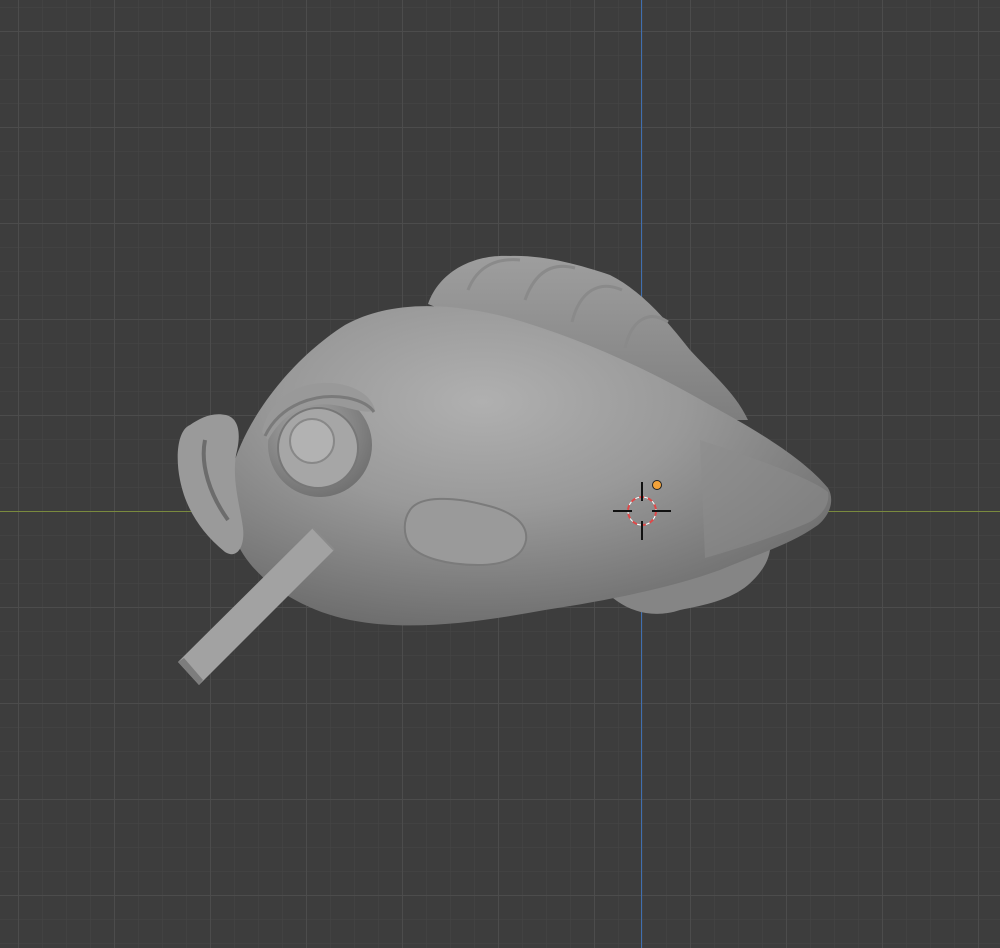  Describe the element at coordinates (657, 485) in the screenshot. I see `object-origin-icon` at that location.